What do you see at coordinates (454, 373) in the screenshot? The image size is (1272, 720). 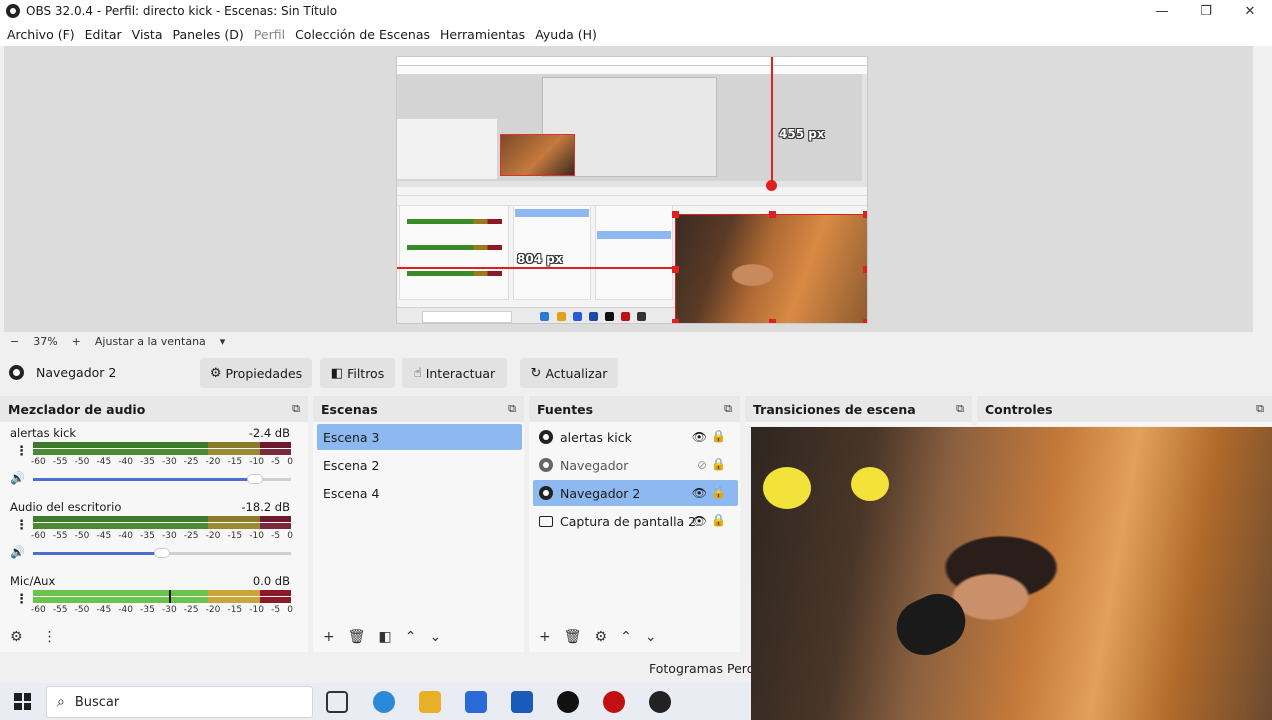 I see `interact-button: ☝ Interactuar` at bounding box center [454, 373].